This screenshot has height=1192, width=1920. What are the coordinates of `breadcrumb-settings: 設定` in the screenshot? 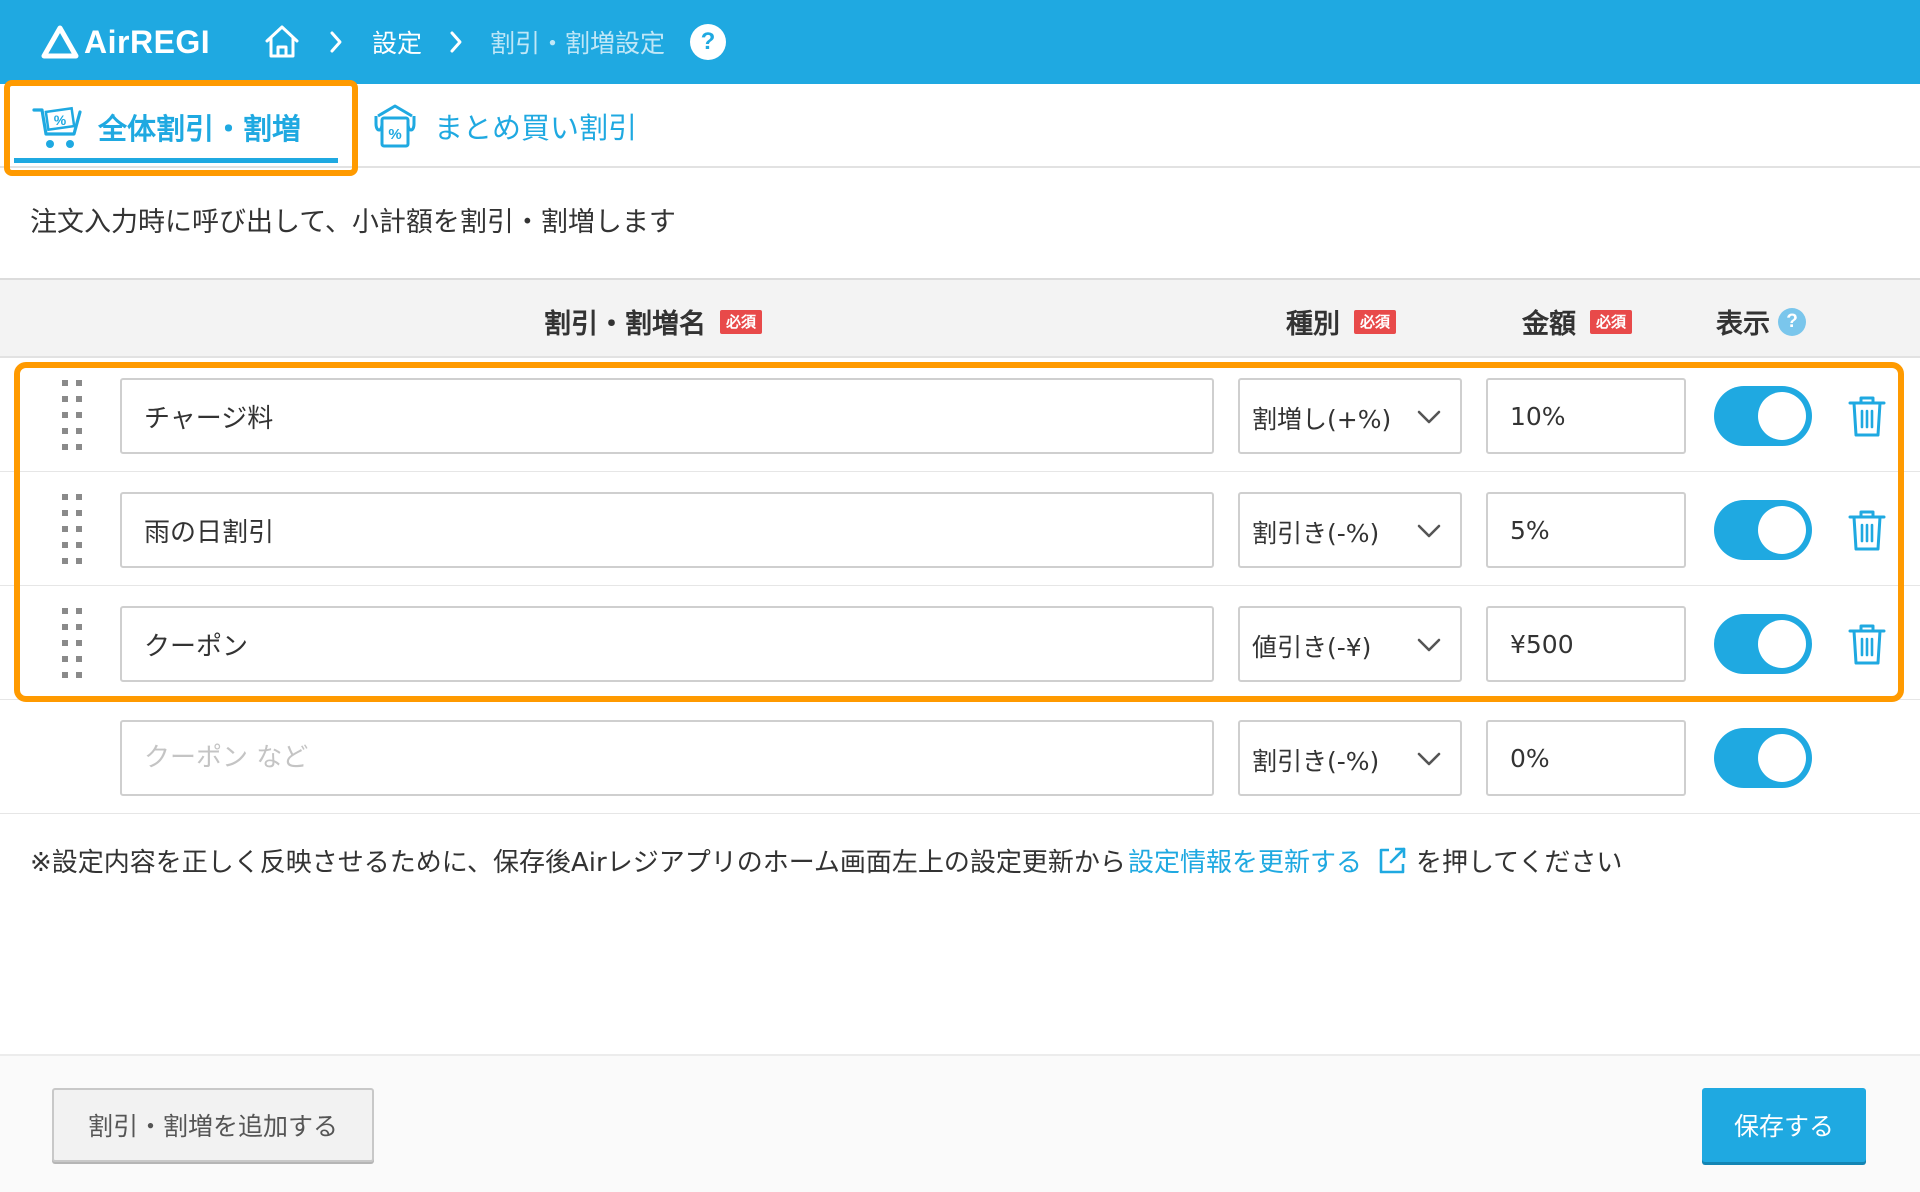 It's located at (397, 42).